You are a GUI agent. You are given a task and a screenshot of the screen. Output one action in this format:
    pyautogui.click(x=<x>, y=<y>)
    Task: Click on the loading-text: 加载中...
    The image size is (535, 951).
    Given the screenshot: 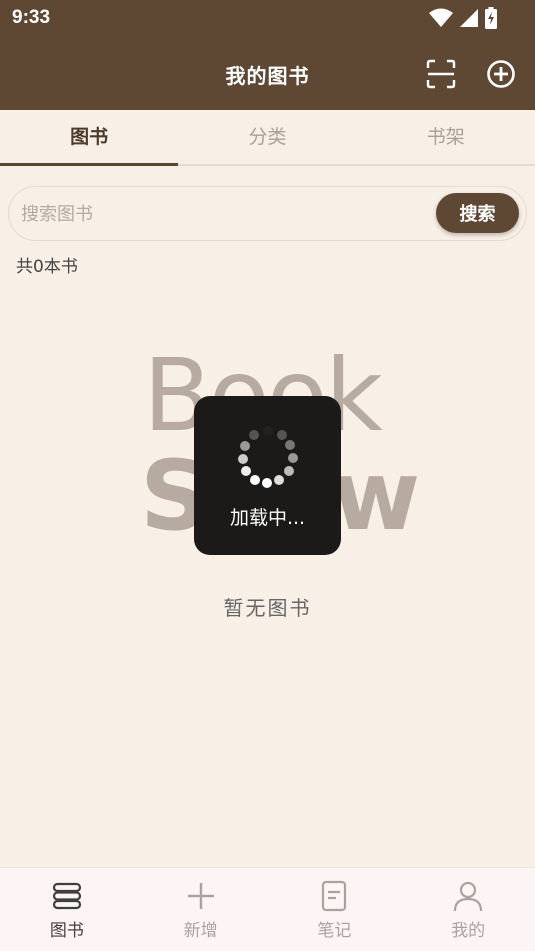 What is the action you would take?
    pyautogui.click(x=267, y=518)
    